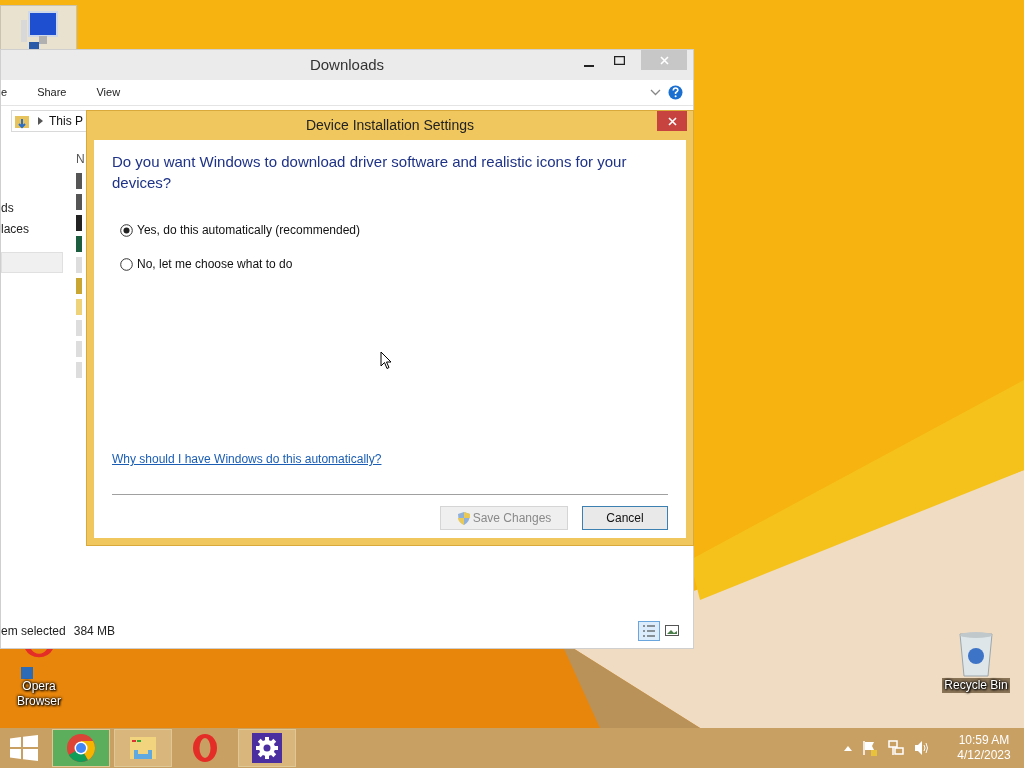 This screenshot has height=768, width=1024. I want to click on taskbar-button, so click(267, 748).